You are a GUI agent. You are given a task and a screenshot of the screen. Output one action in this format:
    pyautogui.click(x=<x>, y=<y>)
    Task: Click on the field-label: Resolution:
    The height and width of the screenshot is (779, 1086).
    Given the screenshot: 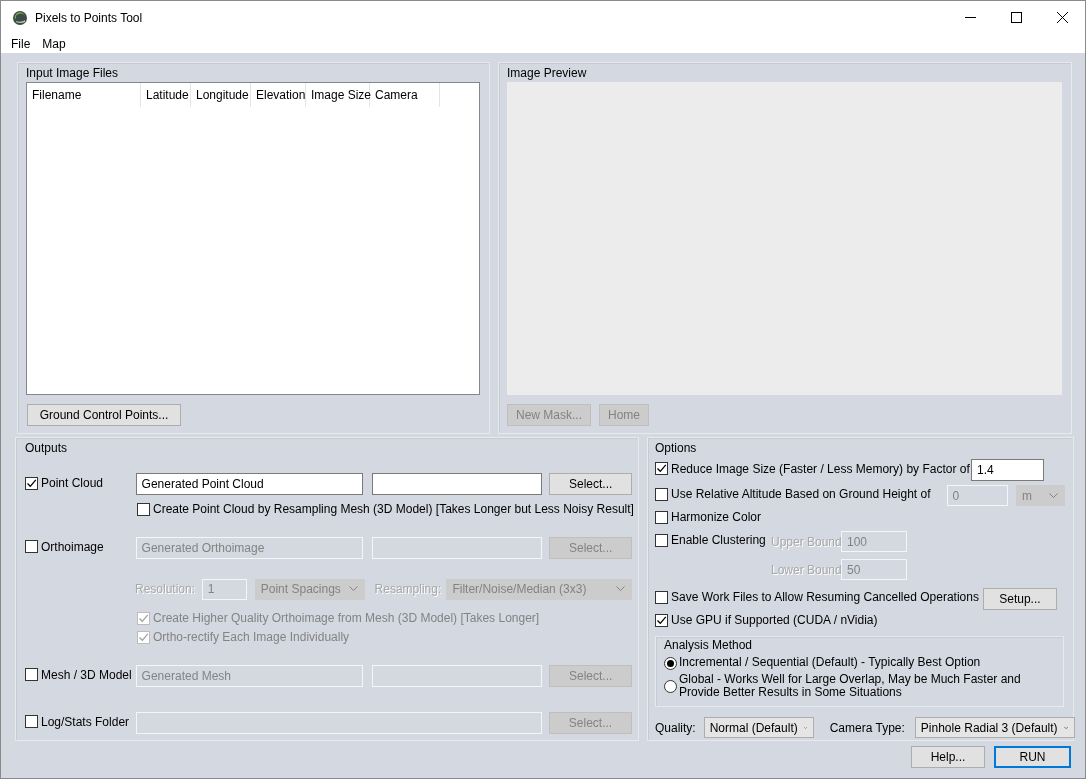 What is the action you would take?
    pyautogui.click(x=166, y=589)
    